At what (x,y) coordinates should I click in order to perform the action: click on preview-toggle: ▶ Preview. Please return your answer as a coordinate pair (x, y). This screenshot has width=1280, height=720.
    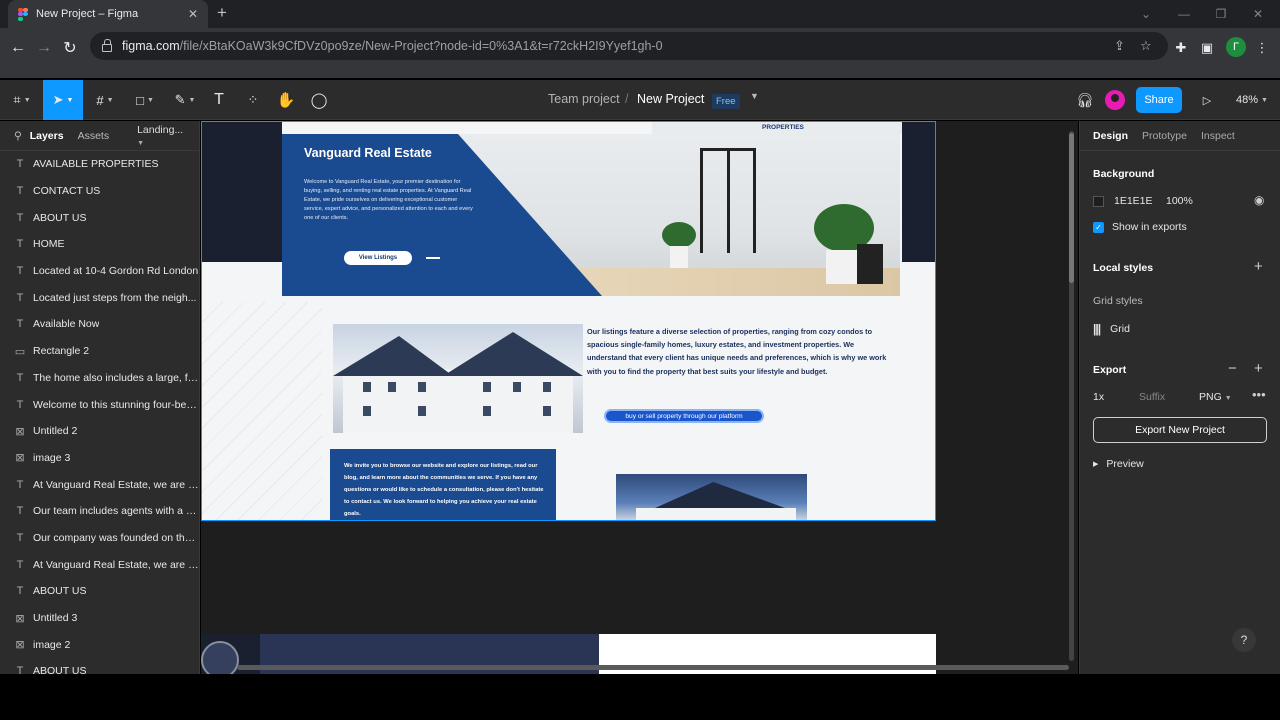
    Looking at the image, I should click on (1118, 464).